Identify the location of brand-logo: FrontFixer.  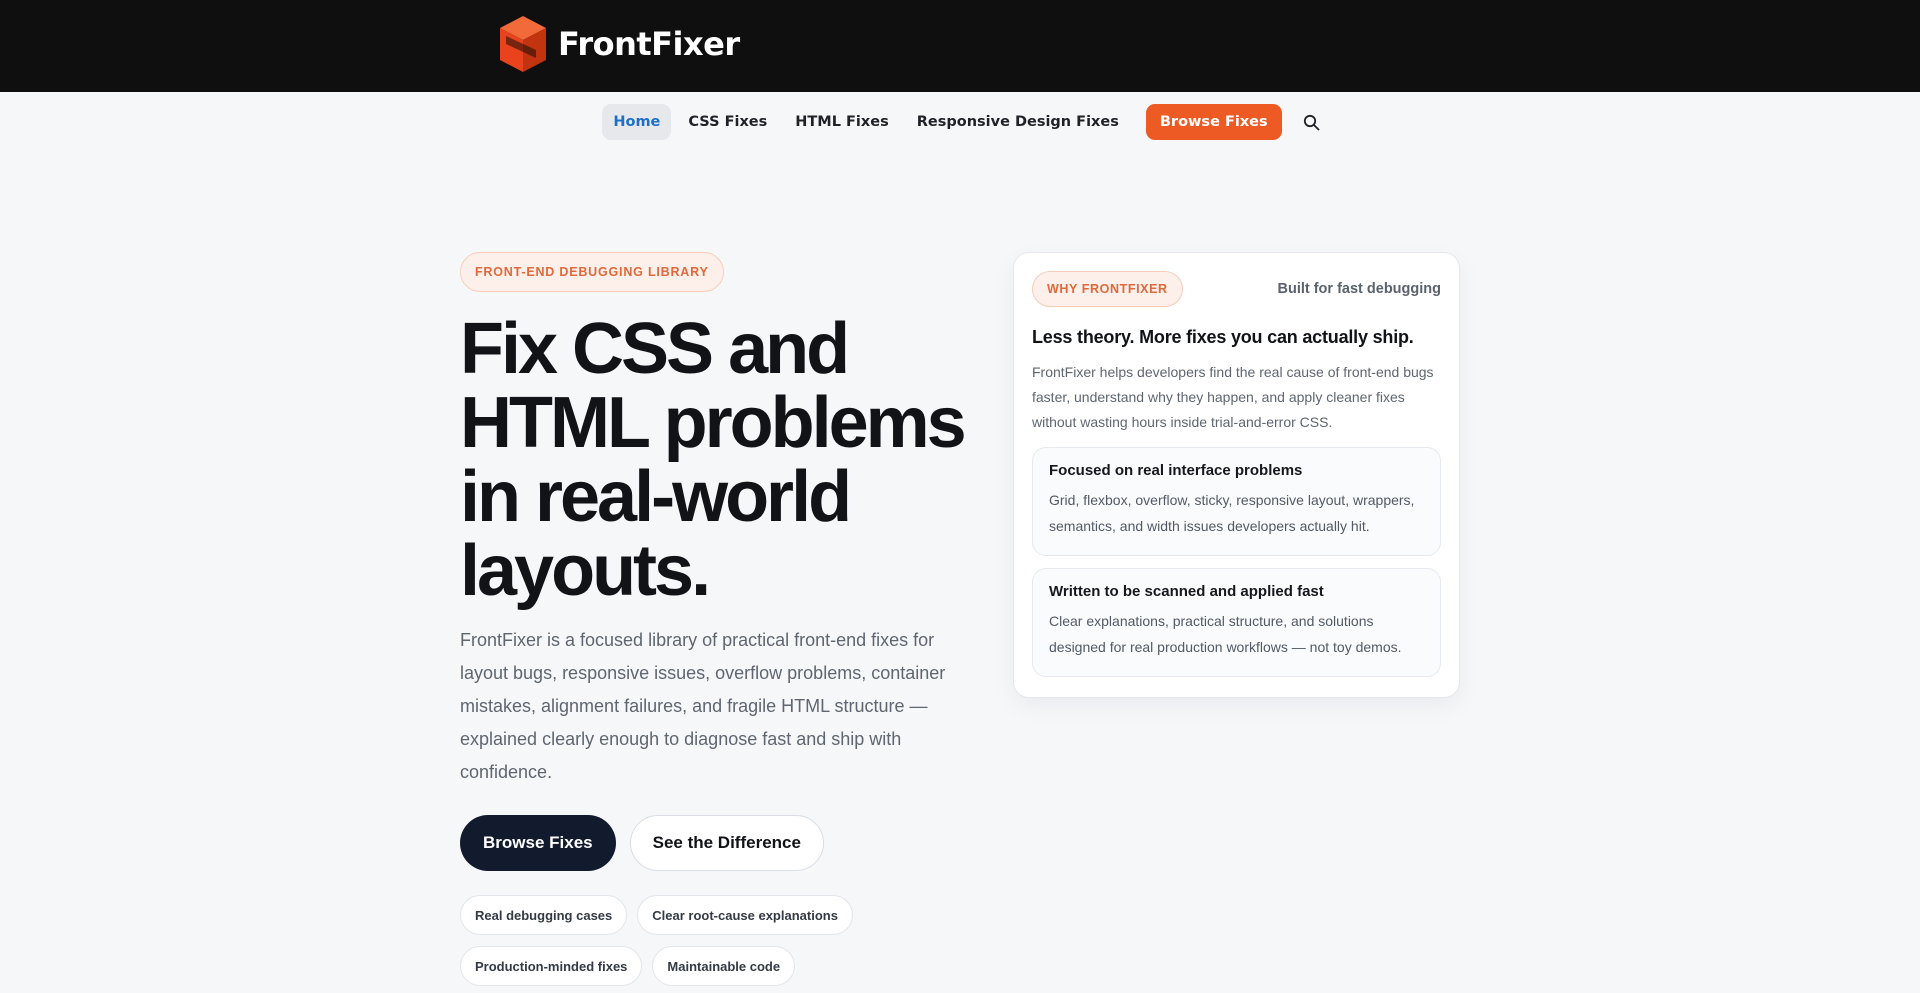
(618, 44).